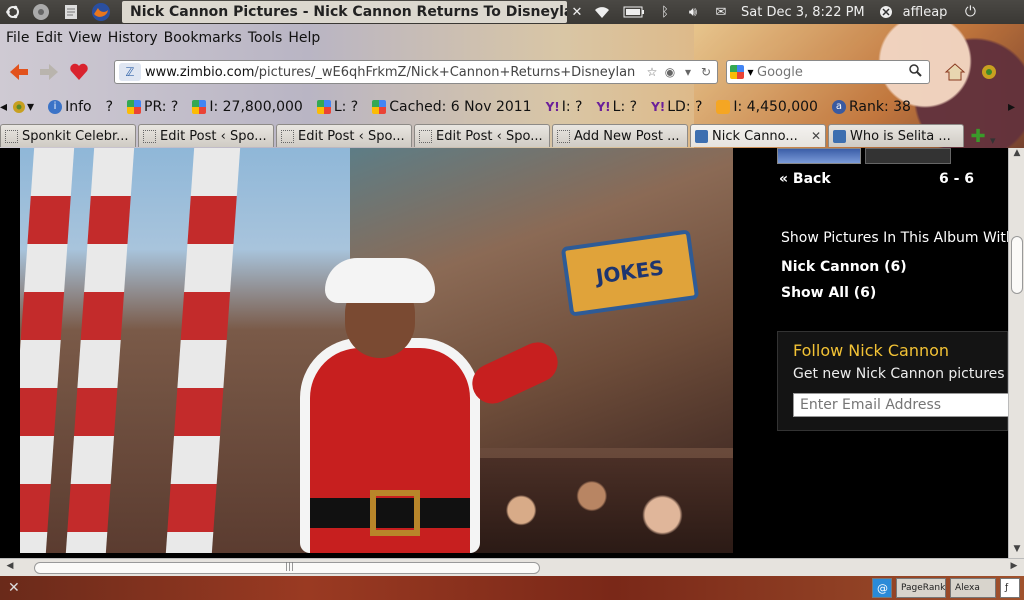  Describe the element at coordinates (742, 72) in the screenshot. I see `search-engine-icon: ▾` at that location.